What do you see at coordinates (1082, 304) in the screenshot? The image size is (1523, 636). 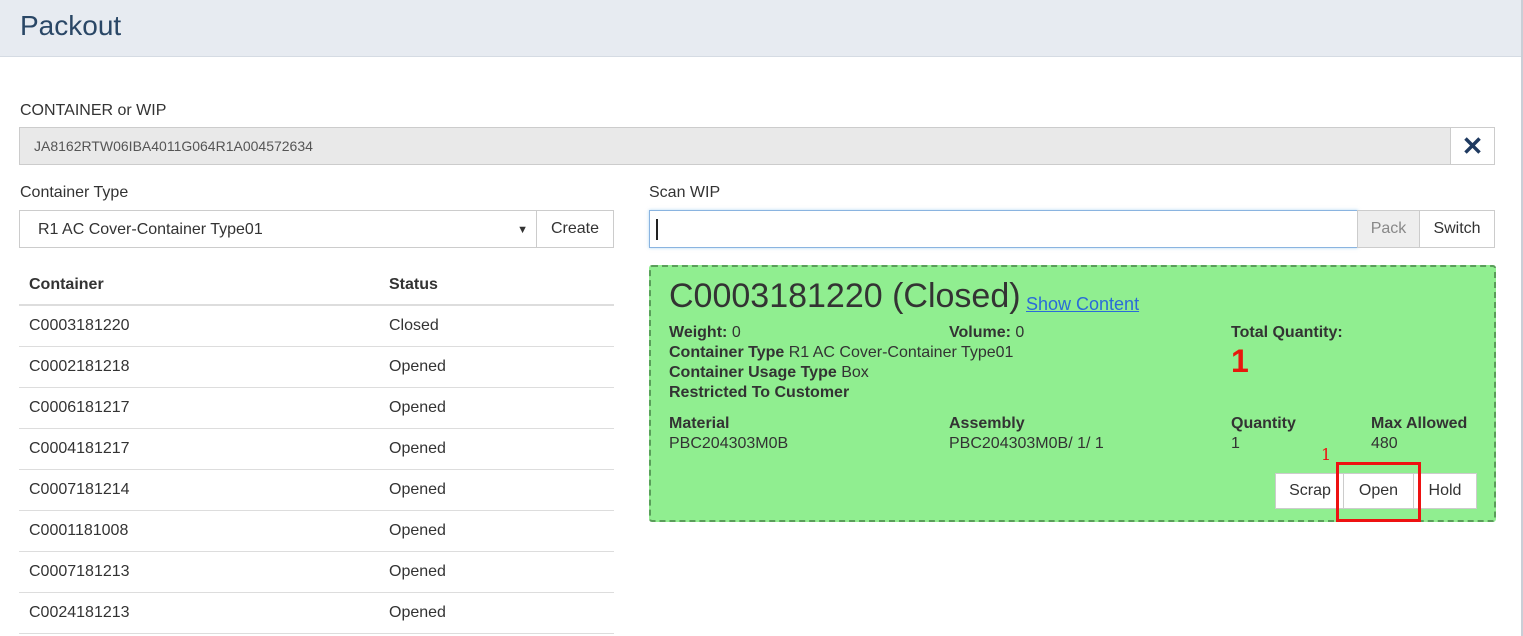 I see `show-content-link: Show Content` at bounding box center [1082, 304].